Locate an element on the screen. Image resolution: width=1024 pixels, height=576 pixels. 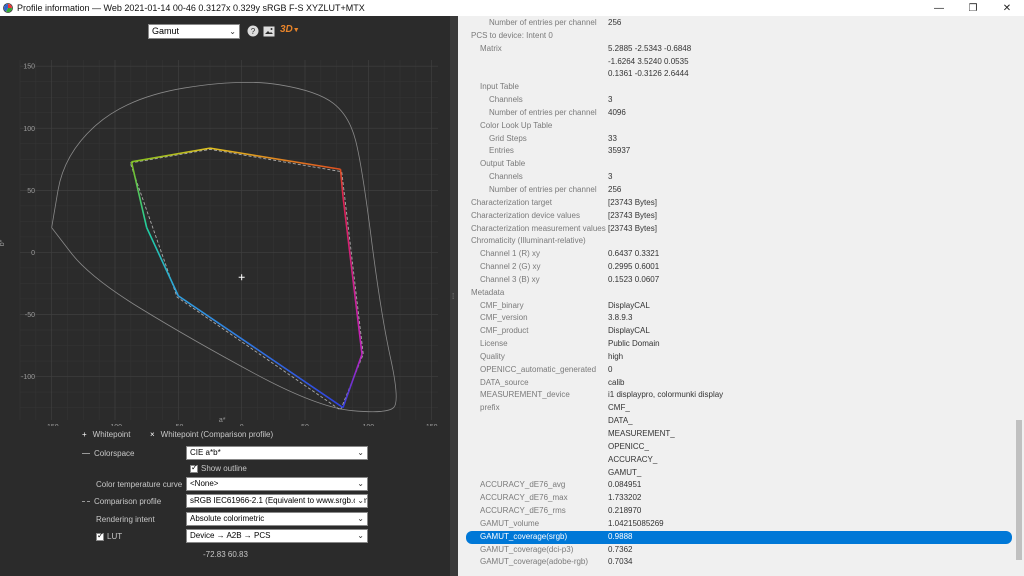
lut-checkbox: LUT is located at coordinates (109, 536).